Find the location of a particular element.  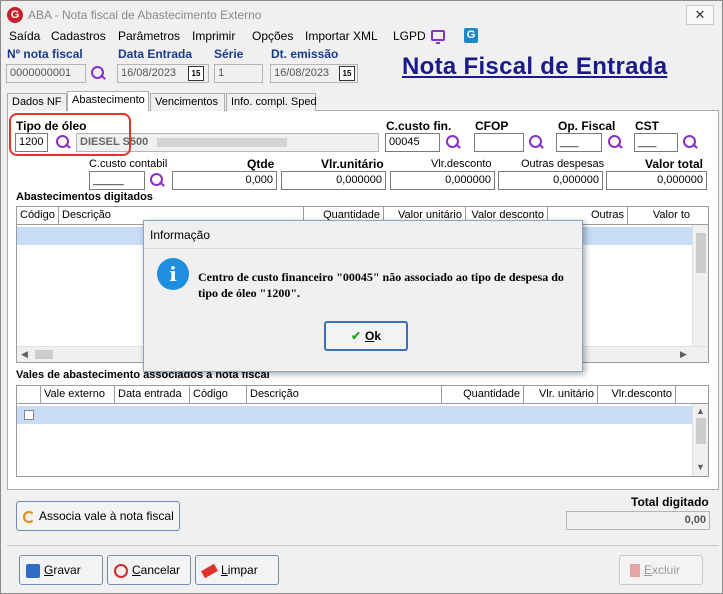

ok-button: ✔ Ok is located at coordinates (366, 336).